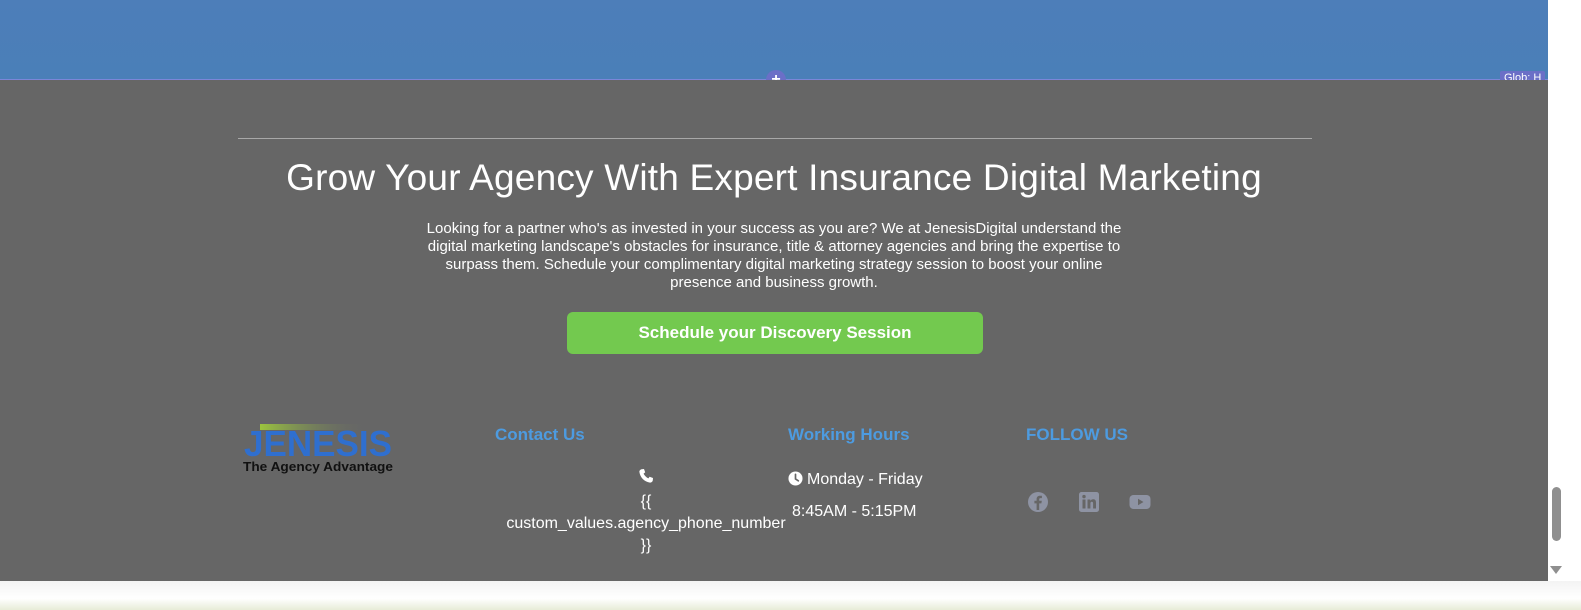 The width and height of the screenshot is (1581, 610). Describe the element at coordinates (775, 138) in the screenshot. I see `section-divider` at that location.